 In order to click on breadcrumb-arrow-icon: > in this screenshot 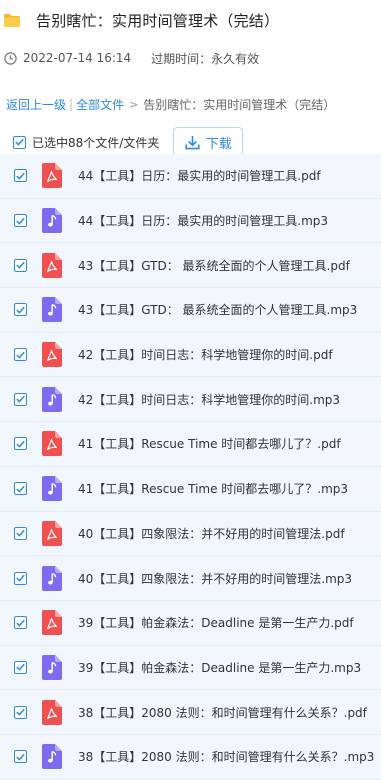, I will do `click(134, 104)`.